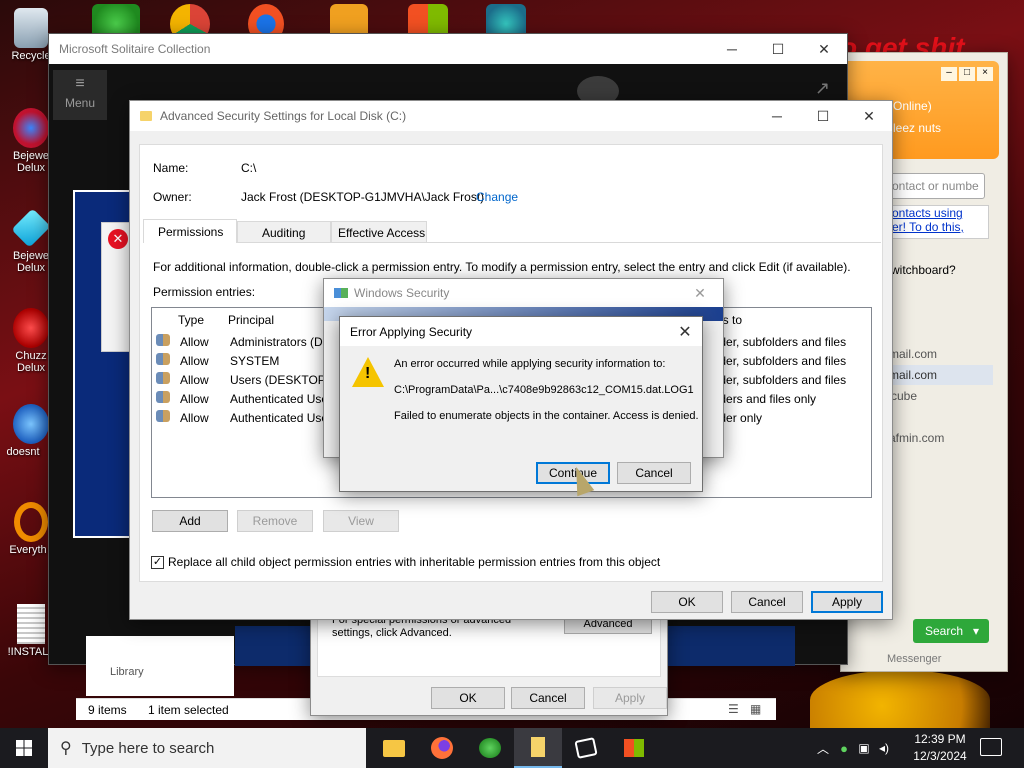 This screenshot has width=1024, height=768. Describe the element at coordinates (847, 602) in the screenshot. I see `apply-button: Apply` at that location.